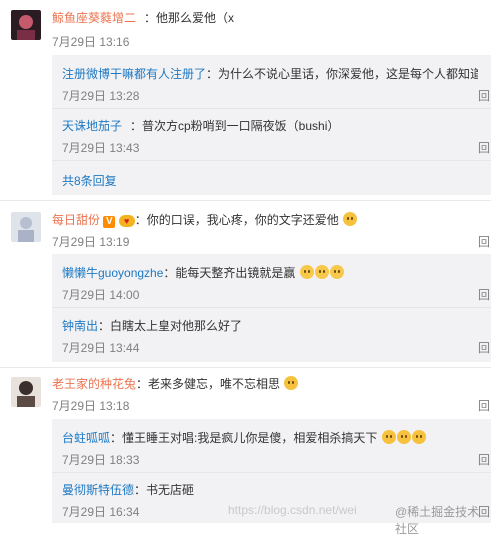 This screenshot has width=491, height=537. I want to click on comment-text: ：你的口误，我心疼，你的文字还爱他, so click(236, 220).